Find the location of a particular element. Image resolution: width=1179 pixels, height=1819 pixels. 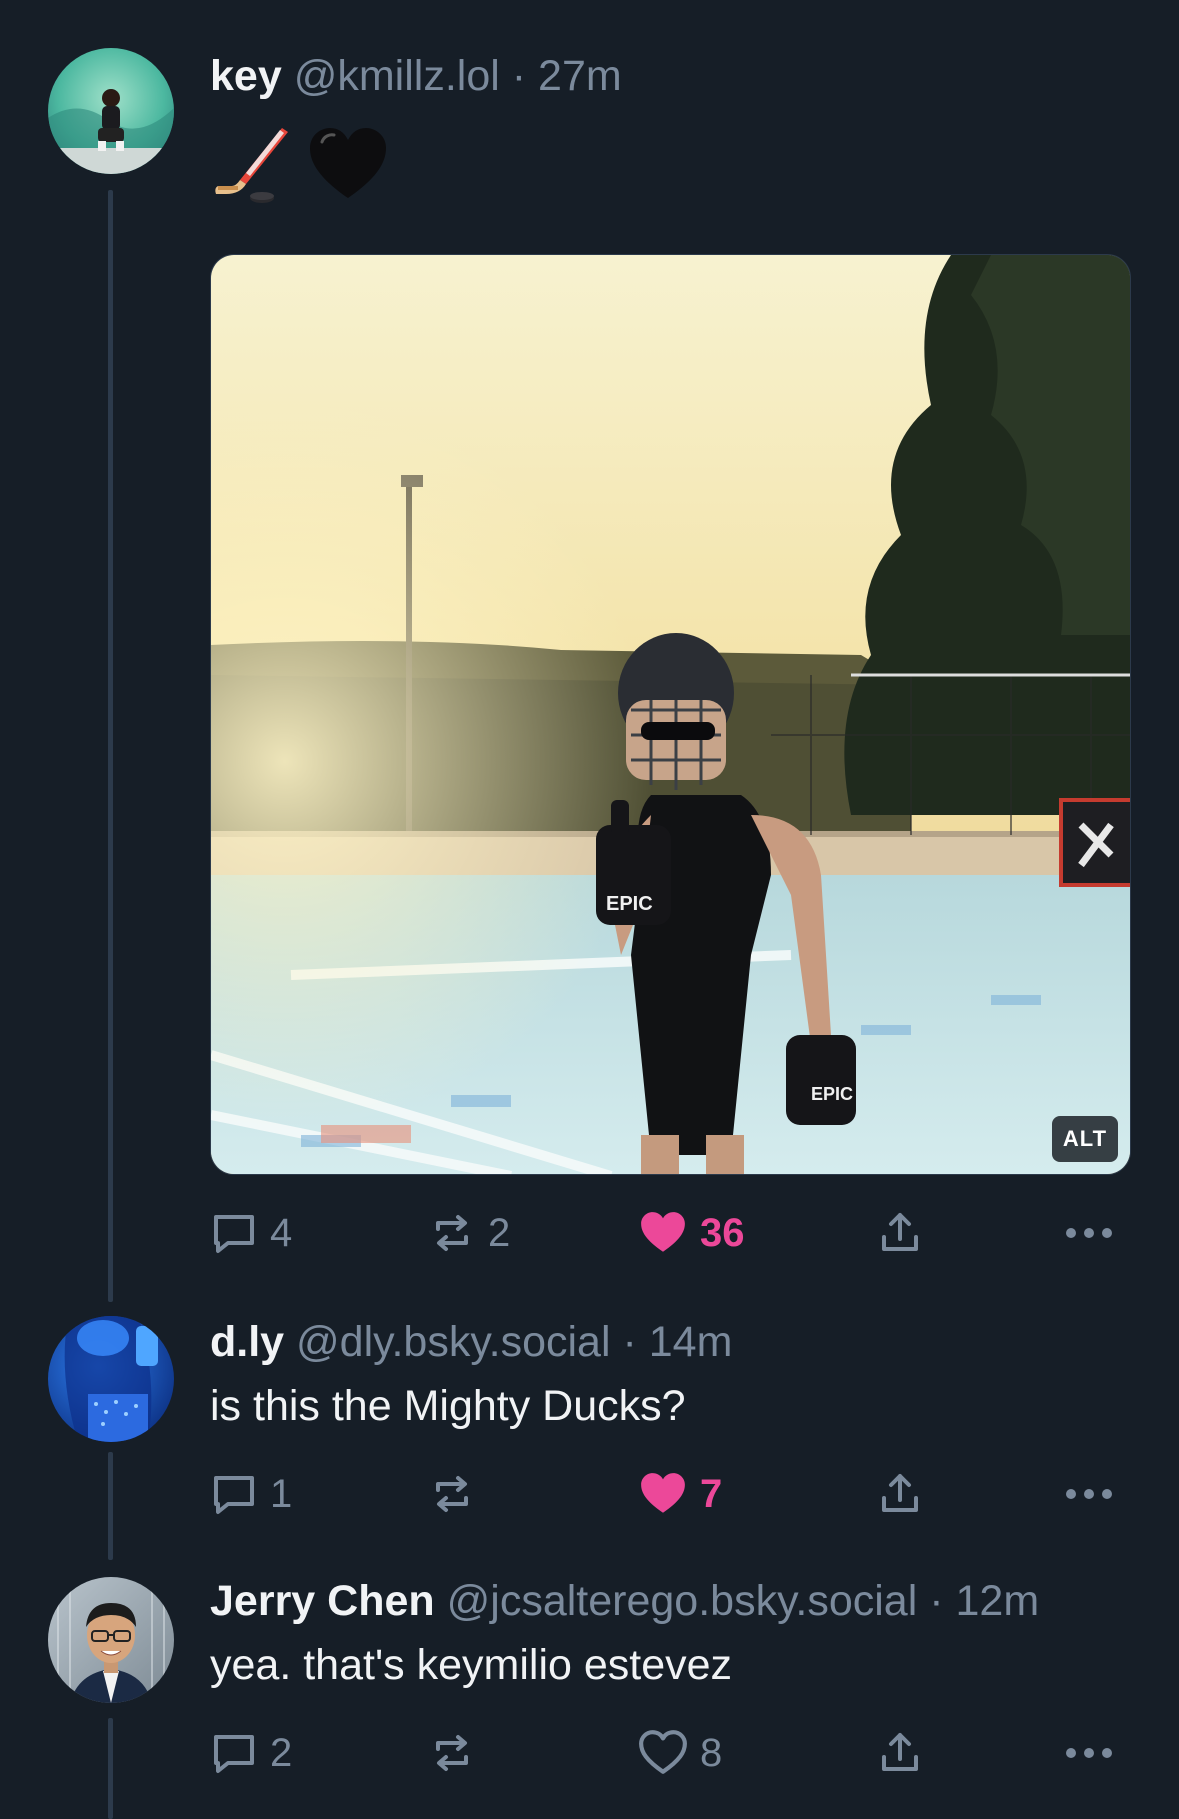

like-count: 8 is located at coordinates (711, 1752).